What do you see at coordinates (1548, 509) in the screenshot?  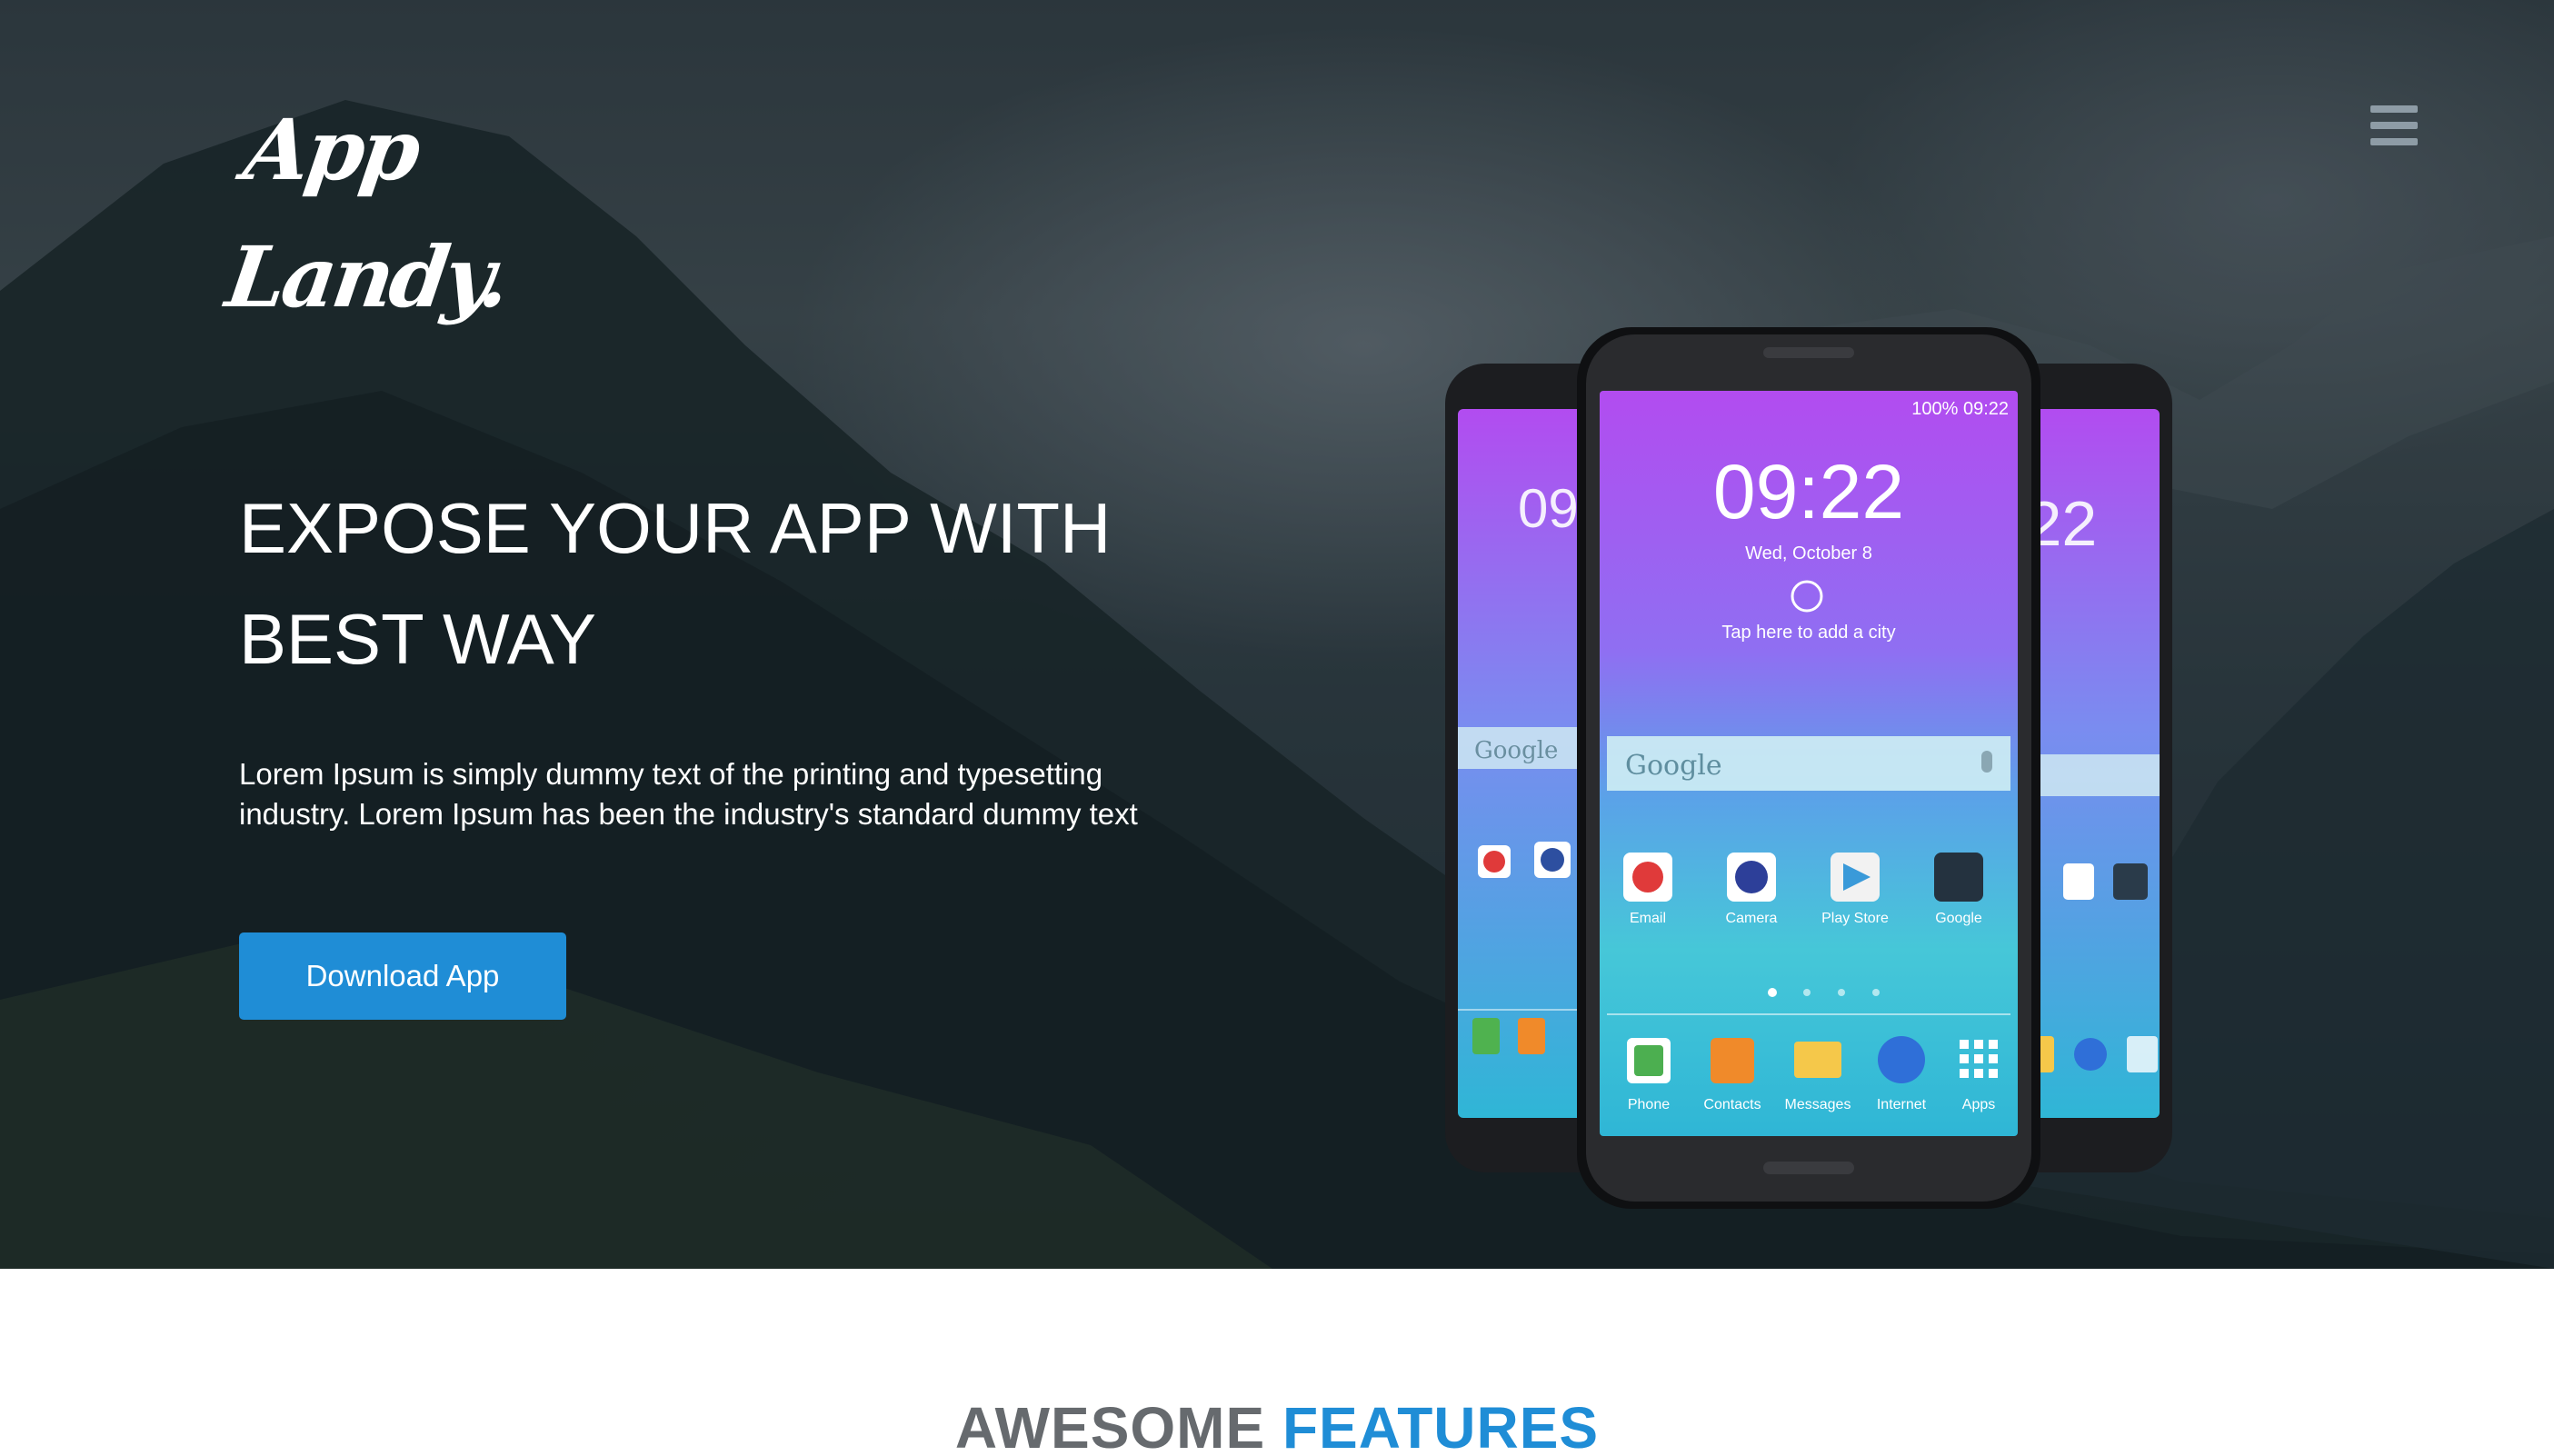 I see `svg-text: 09` at bounding box center [1548, 509].